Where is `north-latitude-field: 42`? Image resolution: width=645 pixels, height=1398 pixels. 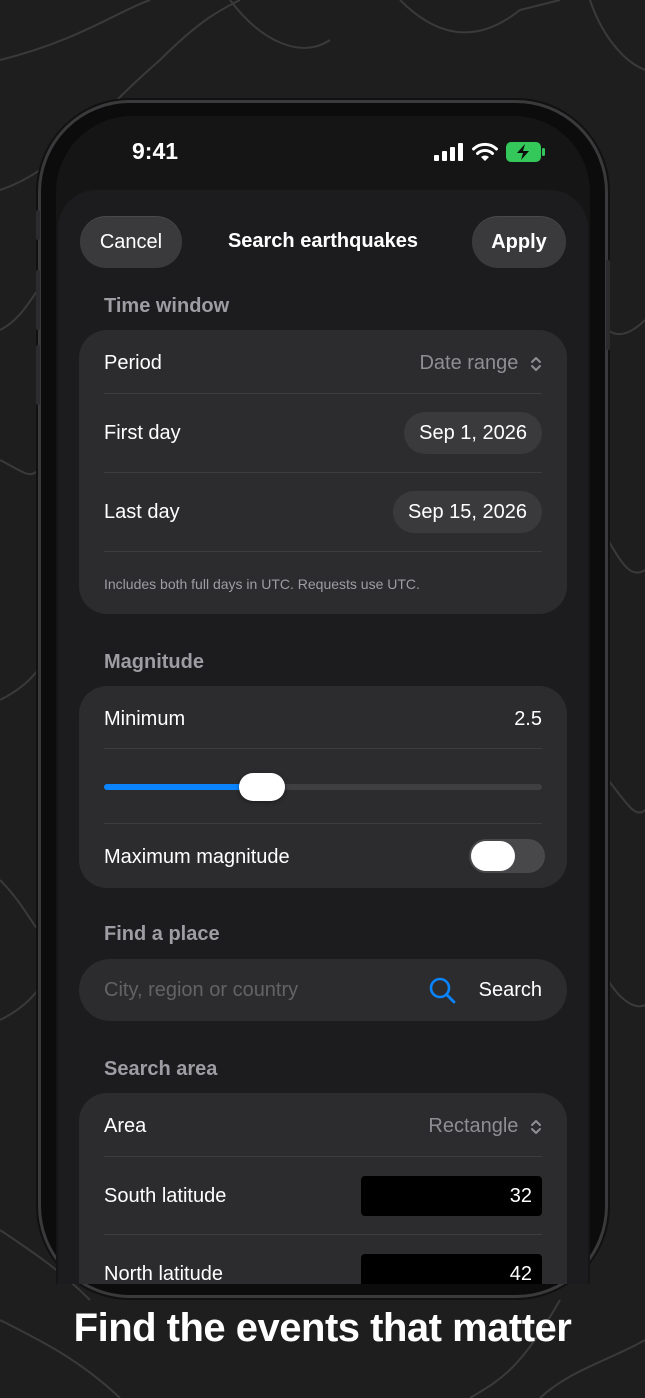 north-latitude-field: 42 is located at coordinates (451, 1269).